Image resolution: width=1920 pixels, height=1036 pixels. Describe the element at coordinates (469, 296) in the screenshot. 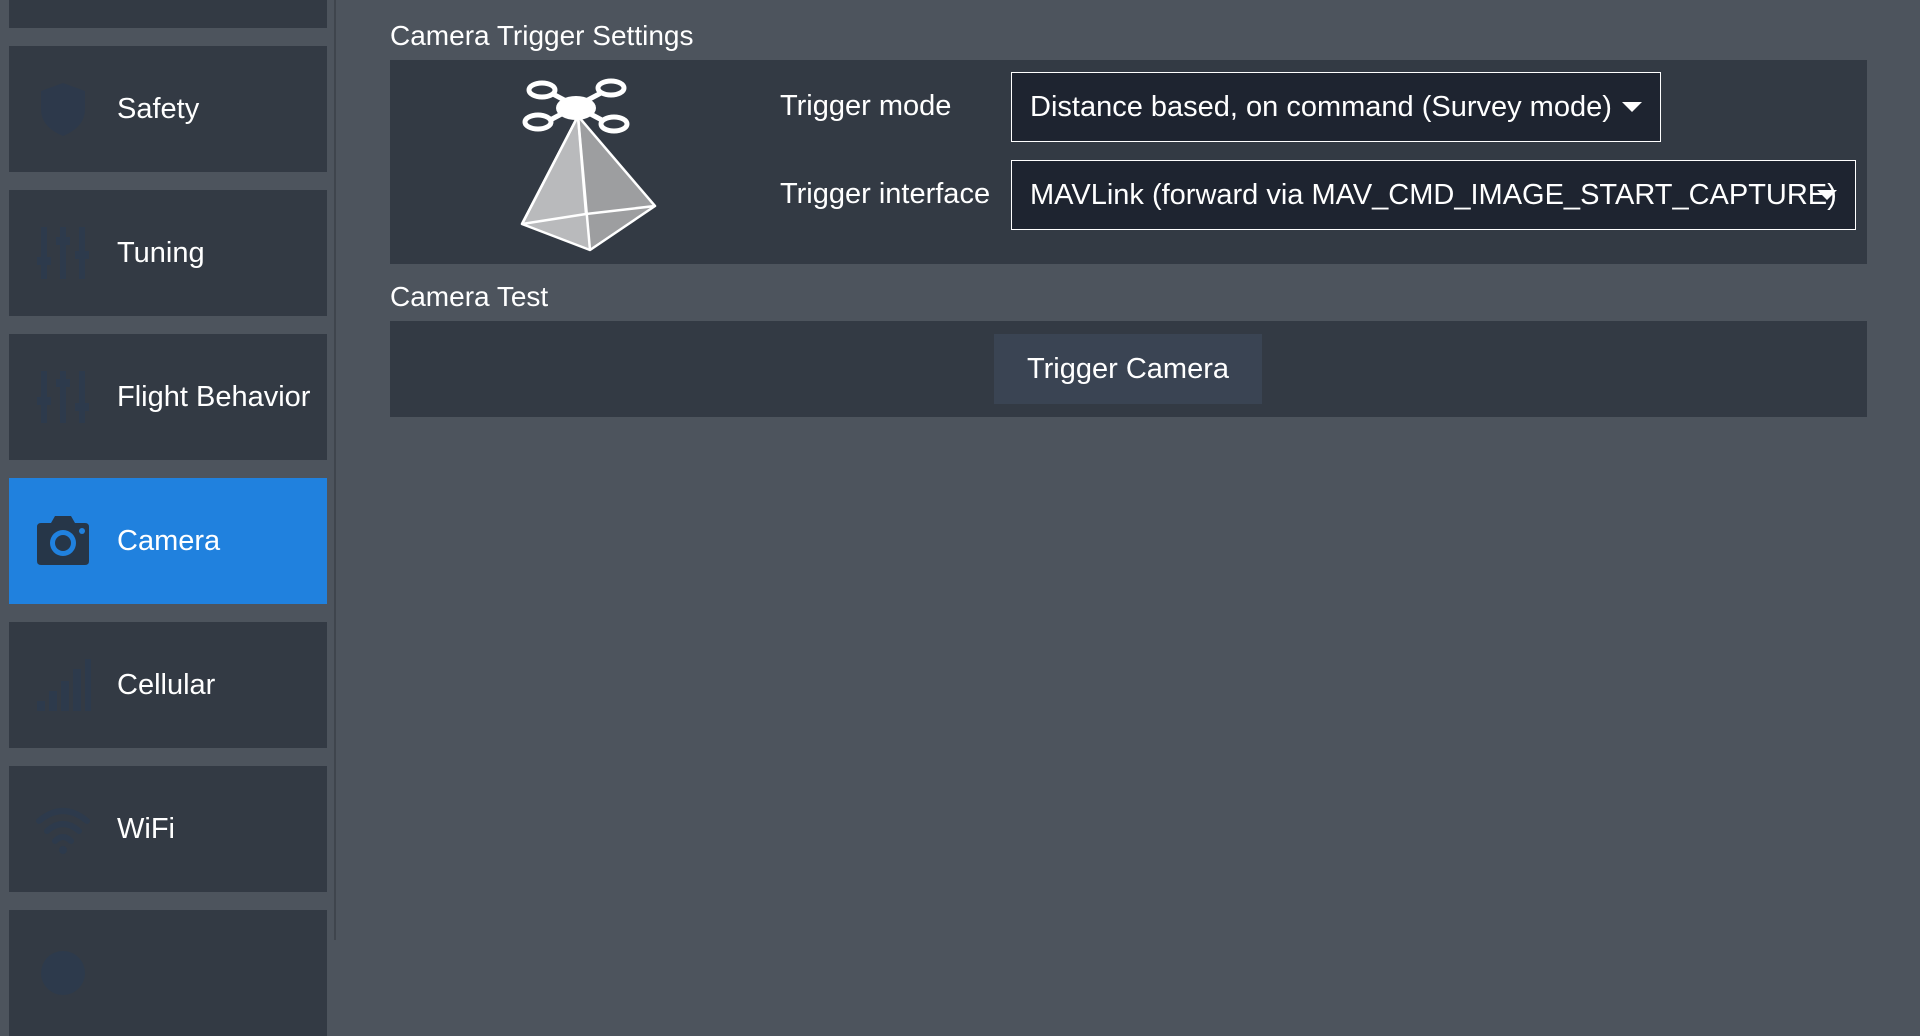

I see `camera-test-title: Camera Test` at that location.